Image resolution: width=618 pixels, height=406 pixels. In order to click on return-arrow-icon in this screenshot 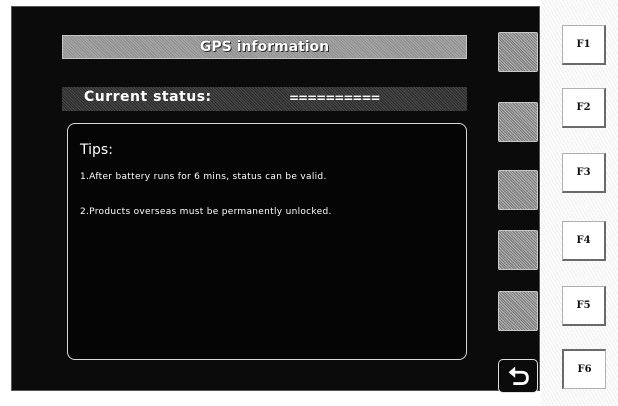, I will do `click(518, 375)`.